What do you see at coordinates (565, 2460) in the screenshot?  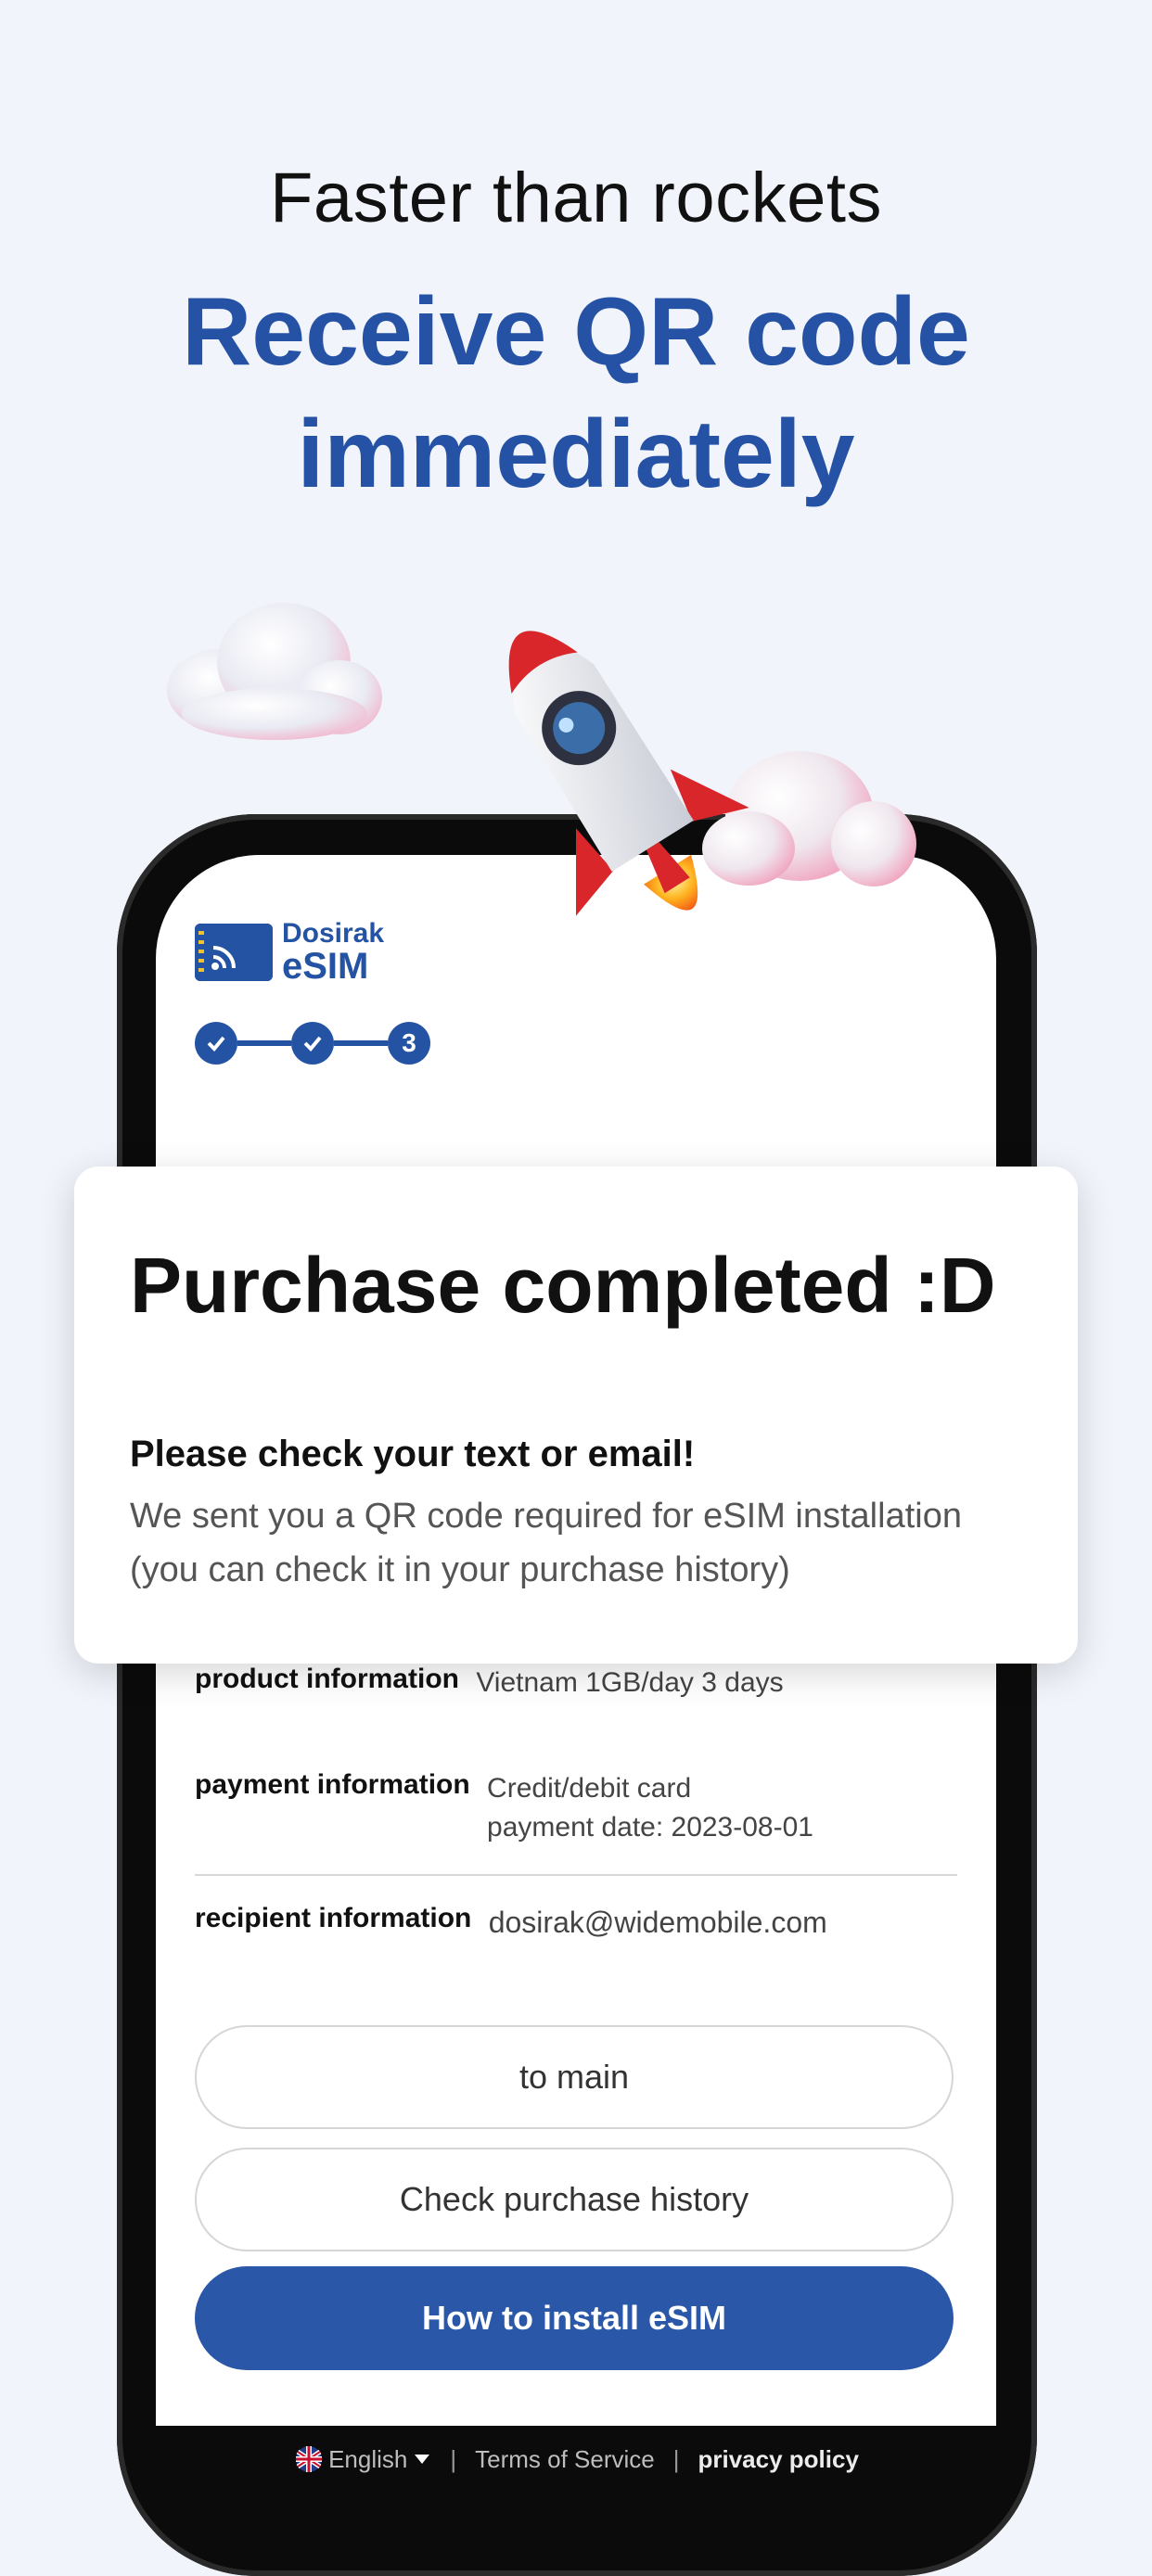 I see `terms-of-service-link: Terms of Service` at bounding box center [565, 2460].